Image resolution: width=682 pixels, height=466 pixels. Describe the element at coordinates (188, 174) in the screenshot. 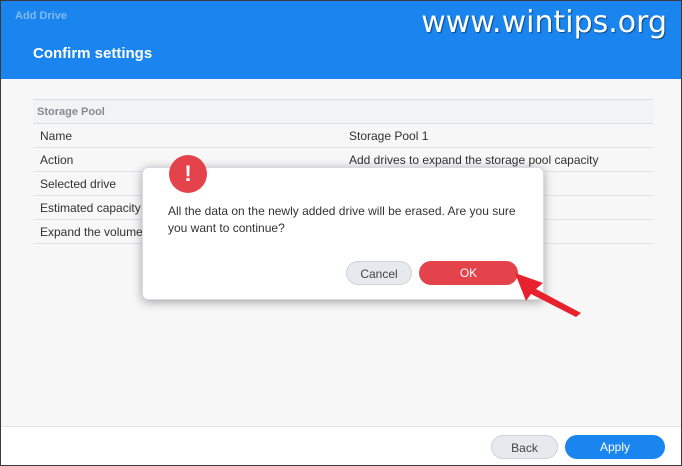

I see `warning-icon: !` at that location.